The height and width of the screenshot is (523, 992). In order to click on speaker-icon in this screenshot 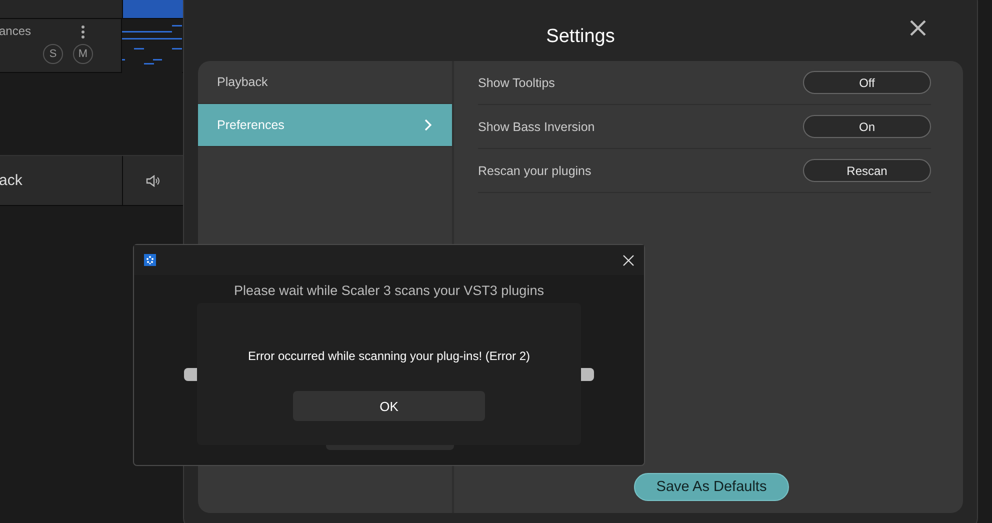, I will do `click(153, 180)`.